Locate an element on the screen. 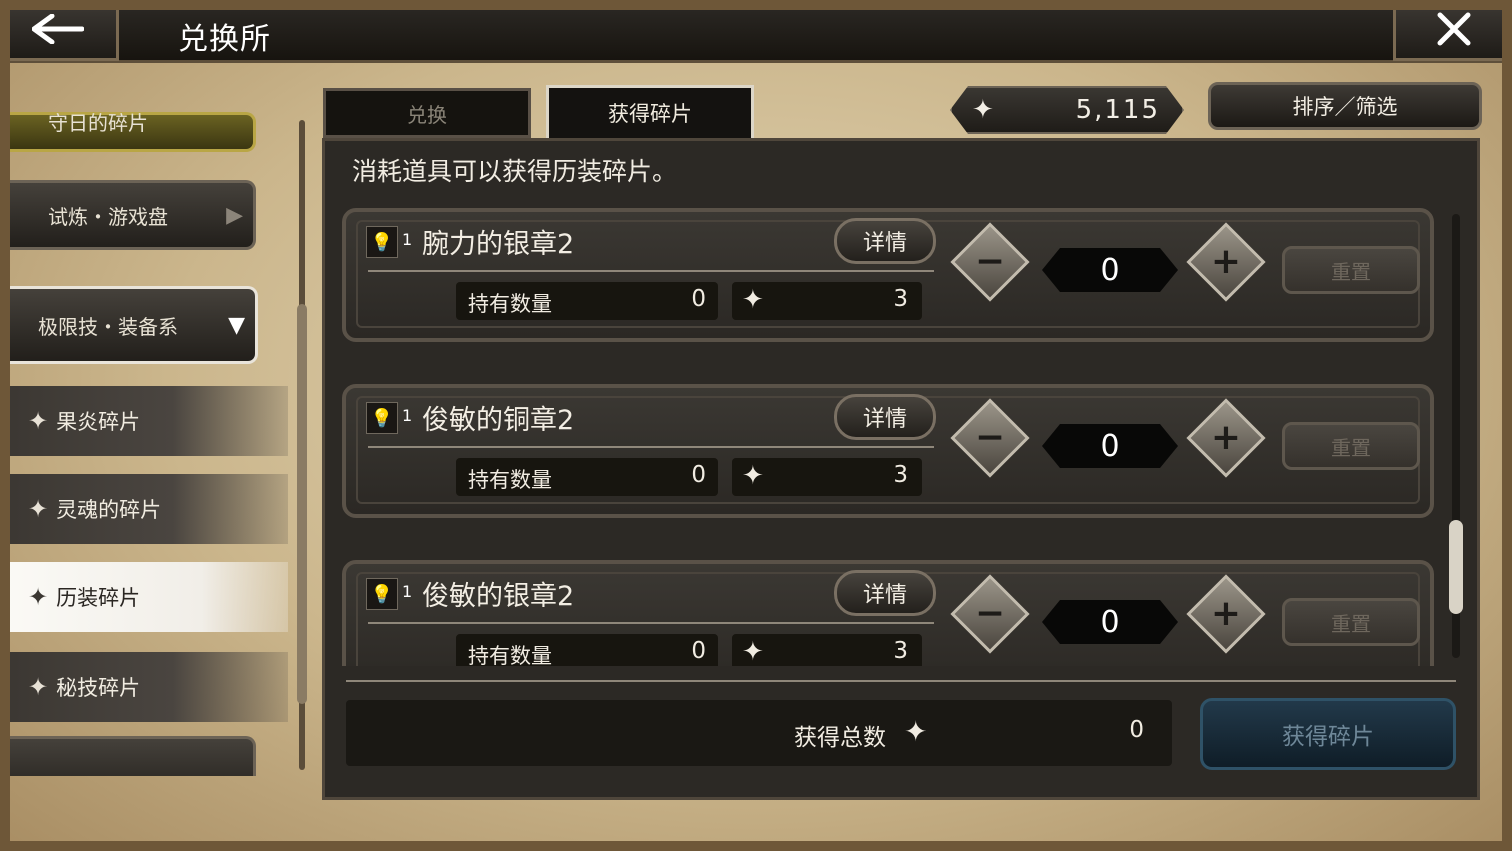 Image resolution: width=1512 pixels, height=851 pixels. sidebar-category-limit-equip: 极限技・装备系 ▼ is located at coordinates (129, 325).